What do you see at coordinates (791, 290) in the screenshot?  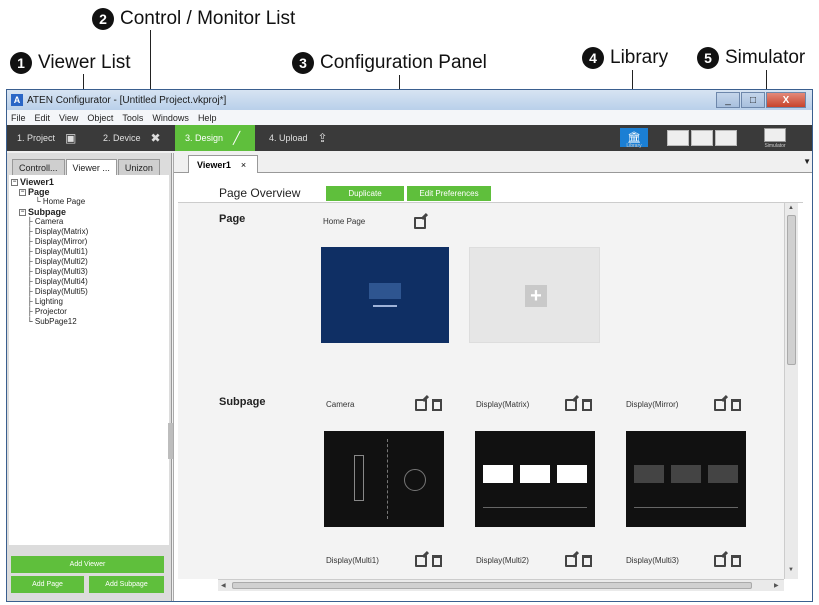 I see `vertical-scroll-thumb` at bounding box center [791, 290].